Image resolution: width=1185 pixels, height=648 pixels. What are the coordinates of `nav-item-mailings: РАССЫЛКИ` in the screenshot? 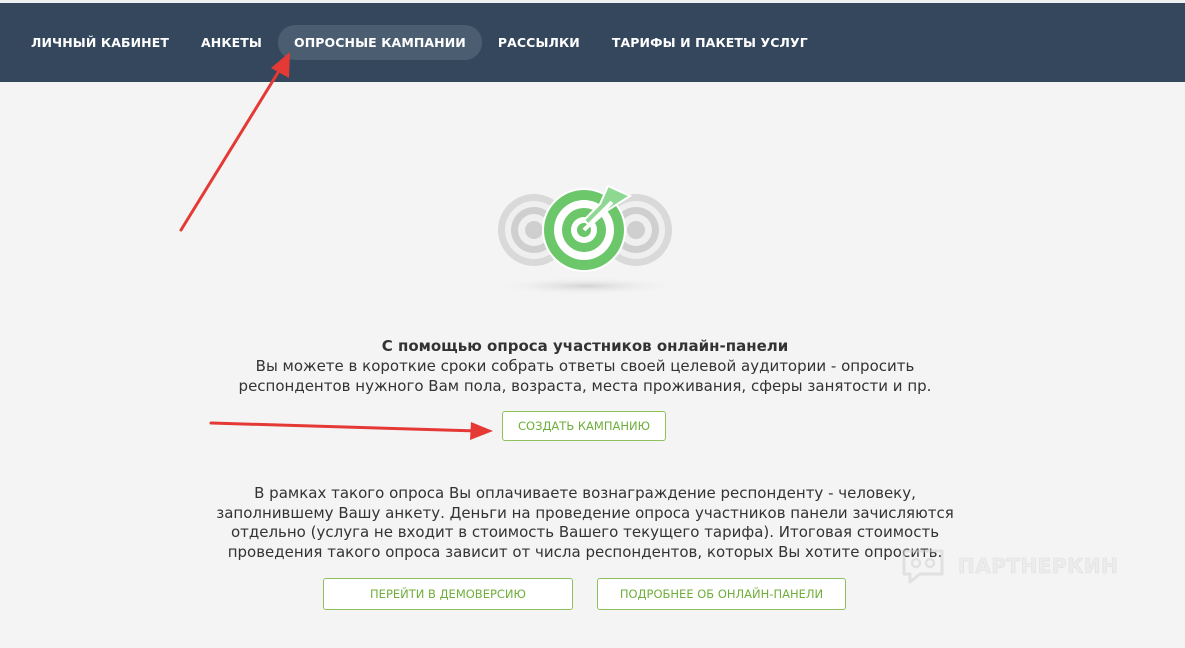 It's located at (539, 42).